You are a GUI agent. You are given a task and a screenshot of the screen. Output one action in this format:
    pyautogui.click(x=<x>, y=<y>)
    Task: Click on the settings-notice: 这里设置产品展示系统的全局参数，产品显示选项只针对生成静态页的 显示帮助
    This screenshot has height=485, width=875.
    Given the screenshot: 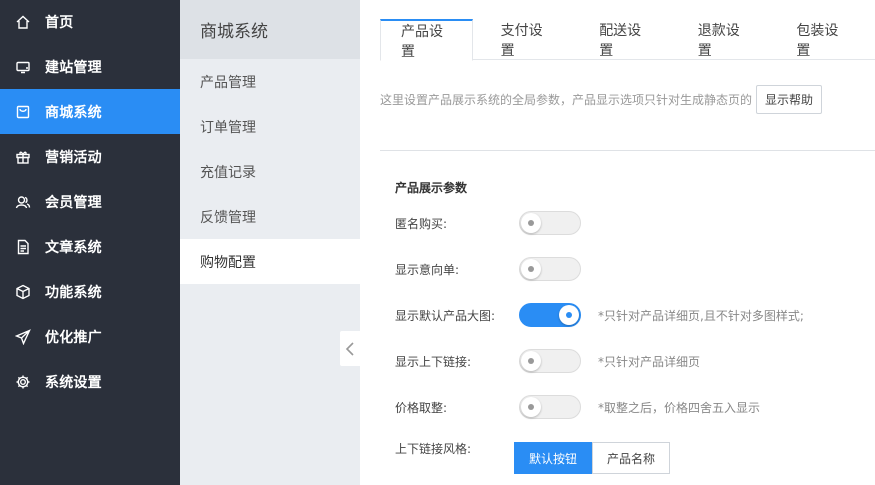 What is the action you would take?
    pyautogui.click(x=601, y=99)
    